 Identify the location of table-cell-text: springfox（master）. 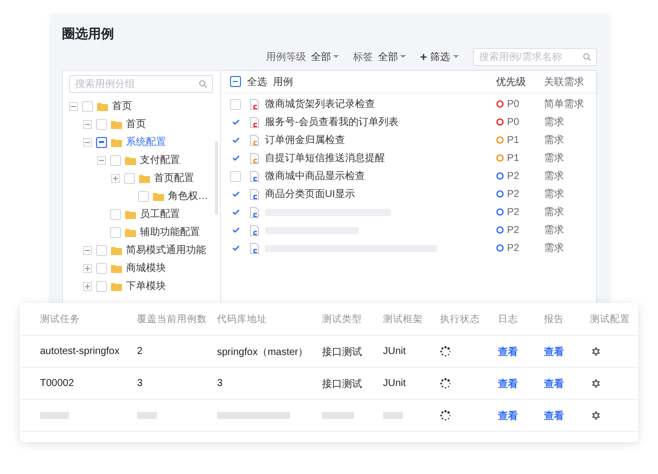
(262, 352).